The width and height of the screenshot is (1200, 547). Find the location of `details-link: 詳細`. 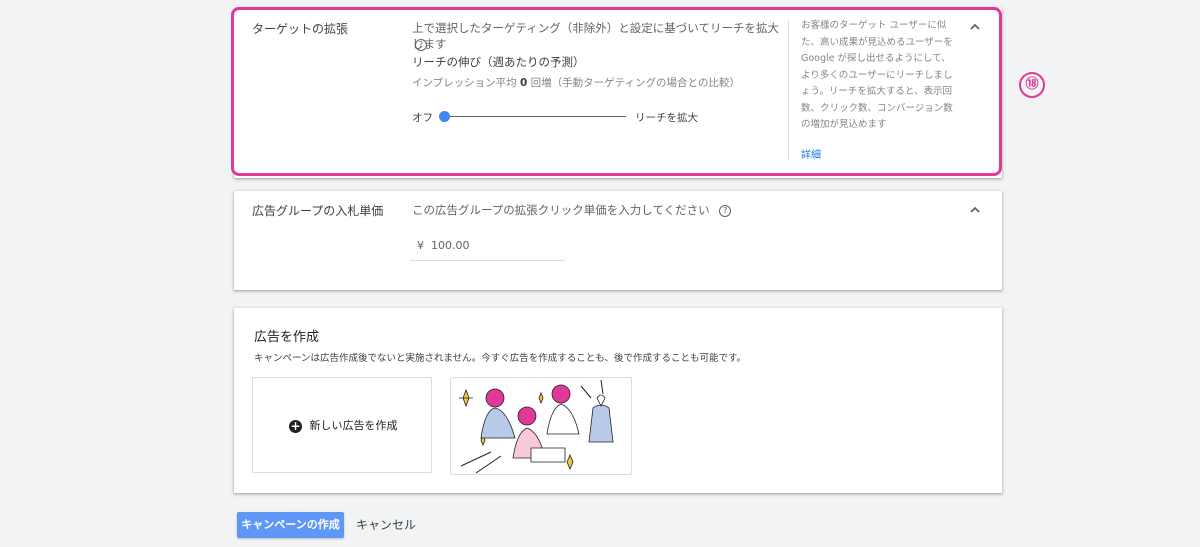

details-link: 詳細 is located at coordinates (811, 153).